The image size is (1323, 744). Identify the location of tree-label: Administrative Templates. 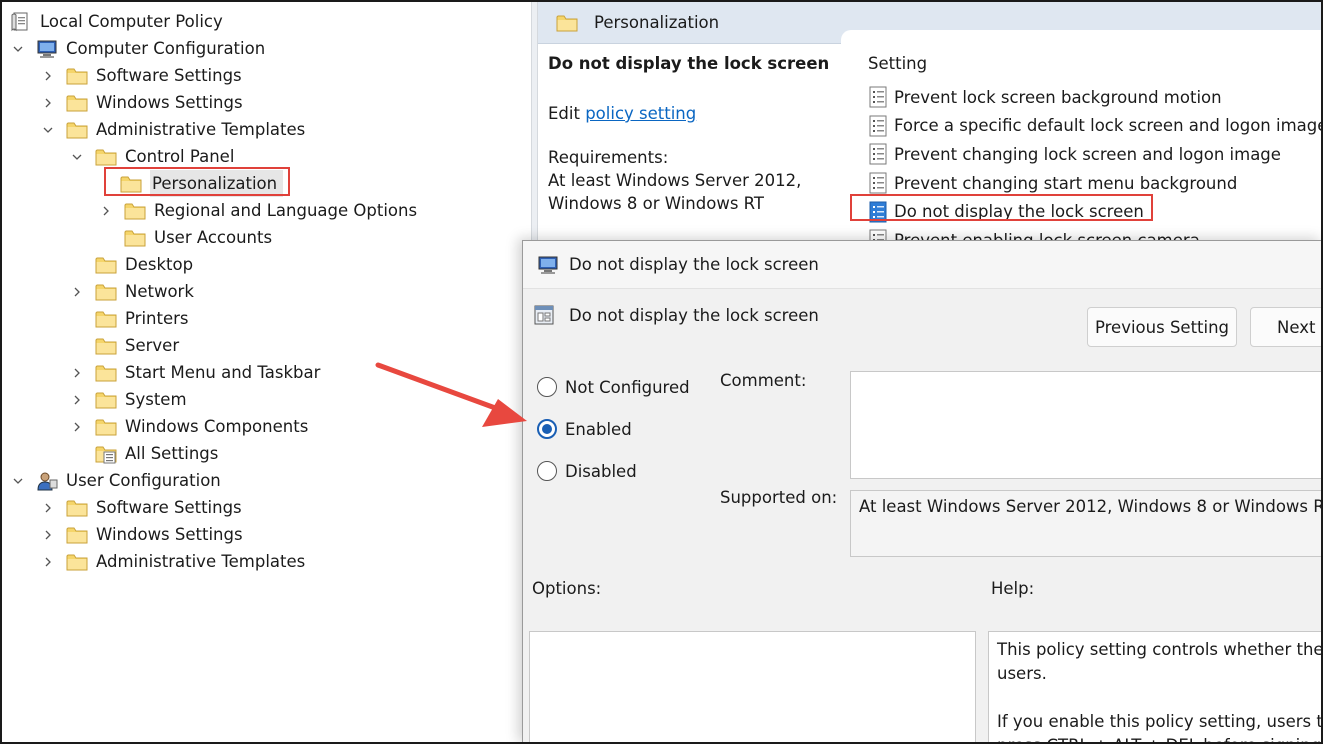
(201, 561).